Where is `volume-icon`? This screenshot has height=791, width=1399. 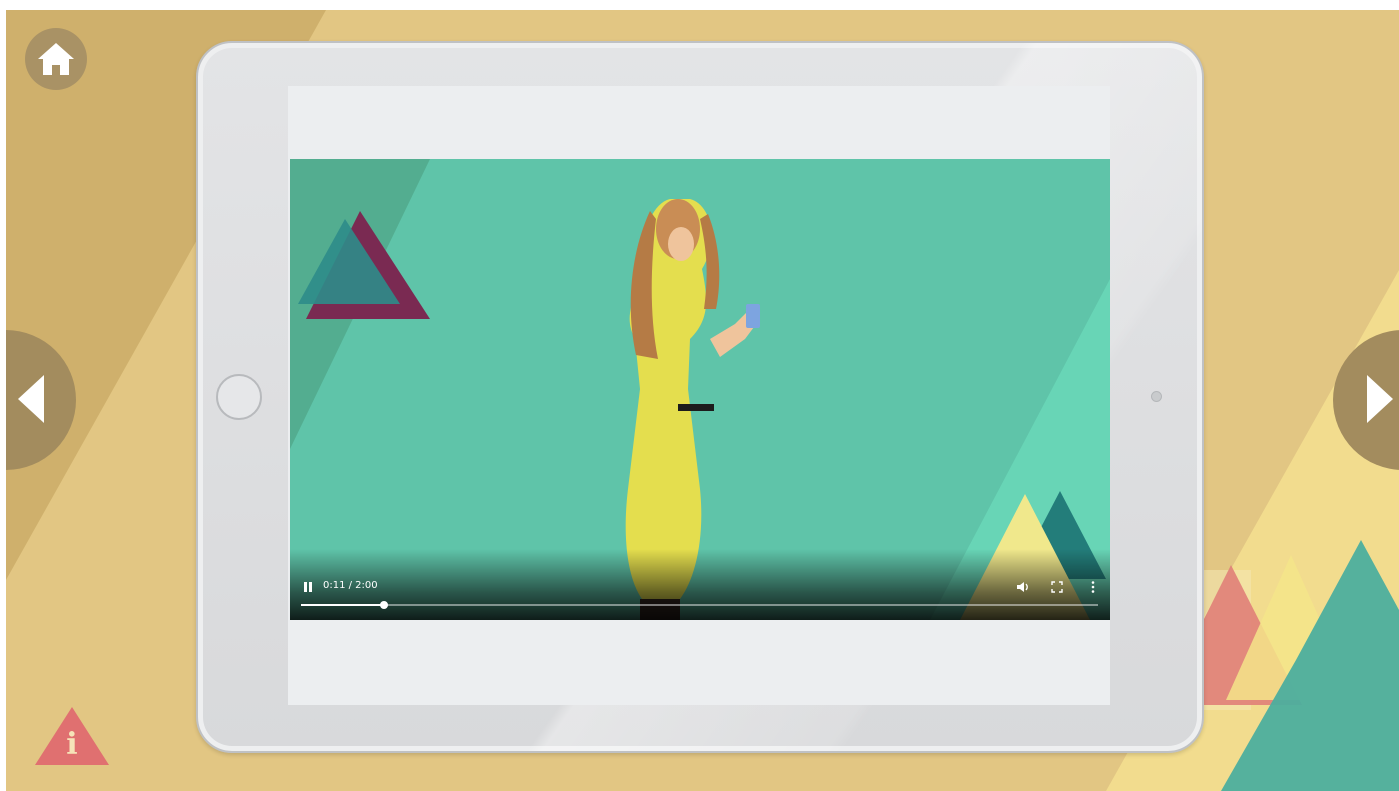 volume-icon is located at coordinates (1022, 587).